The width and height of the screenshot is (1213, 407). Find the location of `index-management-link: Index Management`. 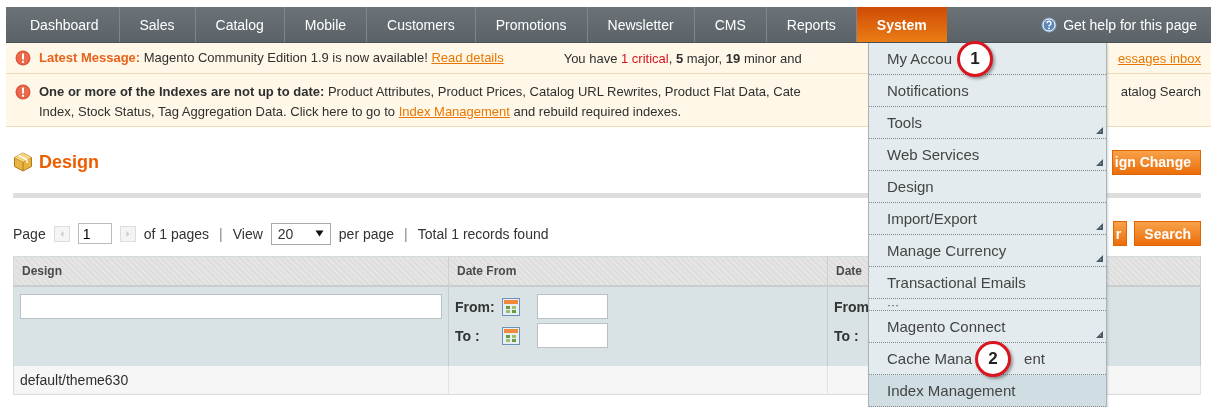

index-management-link: Index Management is located at coordinates (454, 111).